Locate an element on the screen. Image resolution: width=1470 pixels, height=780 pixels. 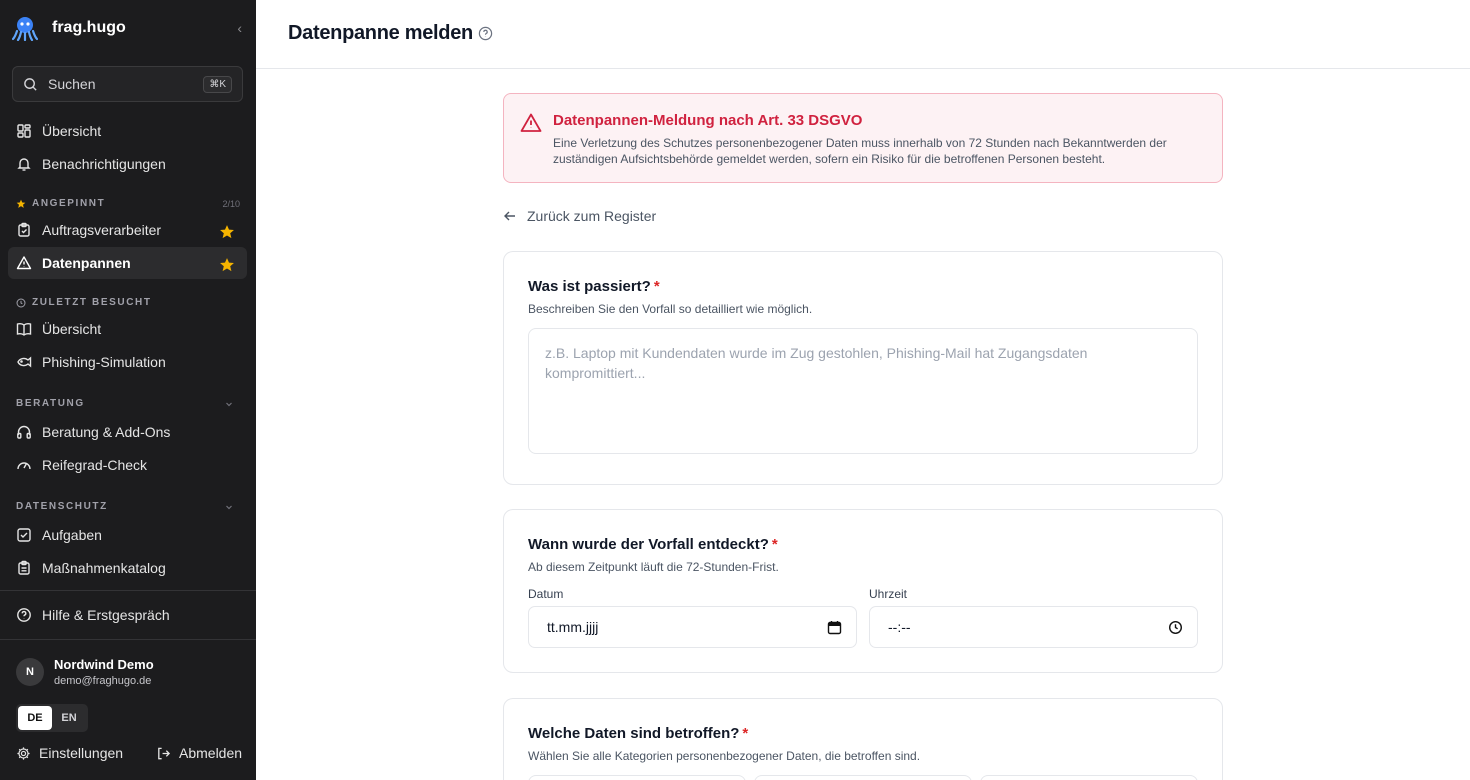
search-icon is located at coordinates (30, 84).